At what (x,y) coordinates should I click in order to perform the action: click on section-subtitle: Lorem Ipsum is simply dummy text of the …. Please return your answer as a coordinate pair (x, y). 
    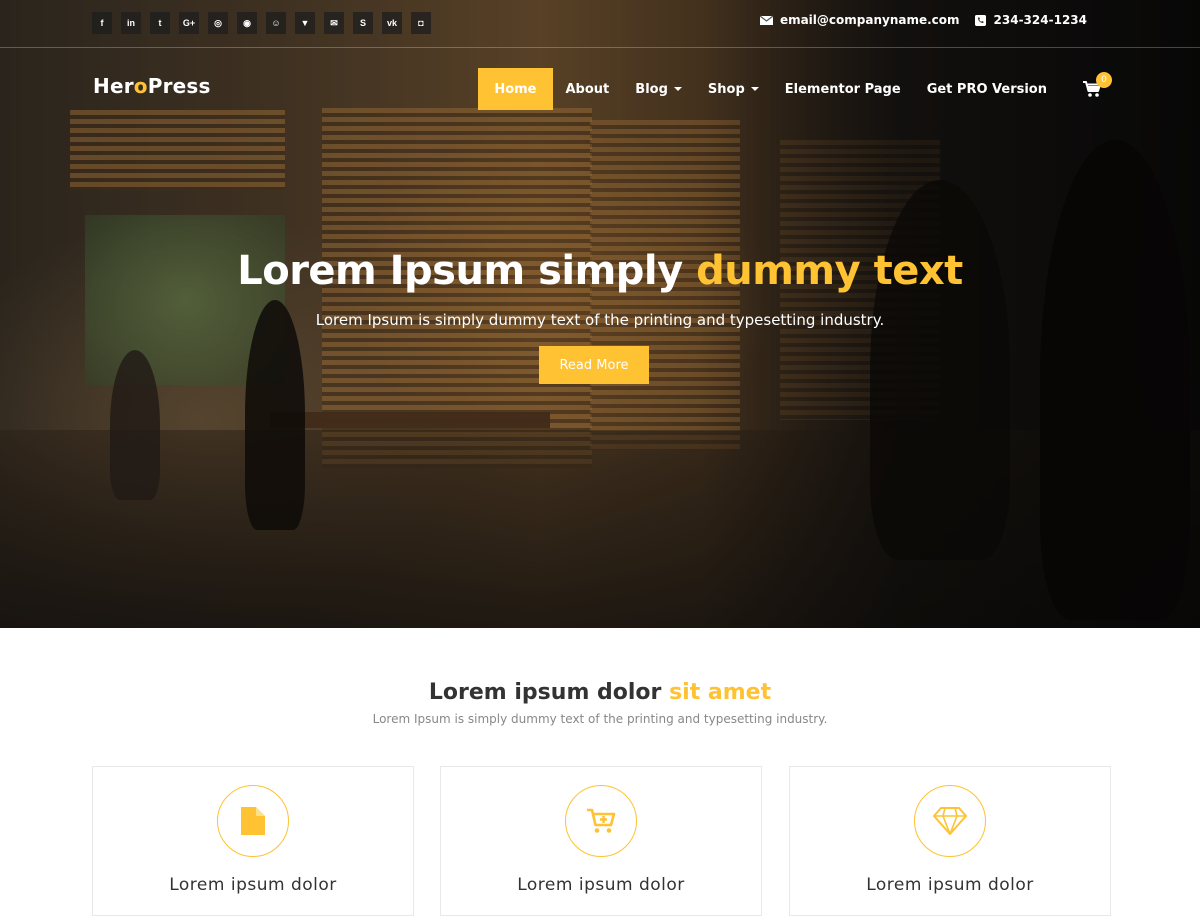
    Looking at the image, I should click on (600, 719).